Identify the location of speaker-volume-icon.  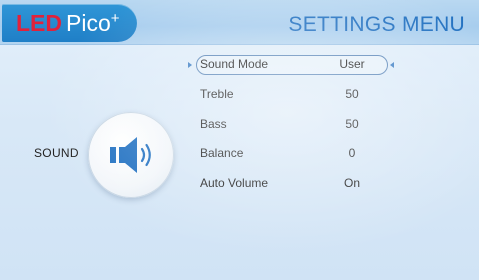
(130, 155).